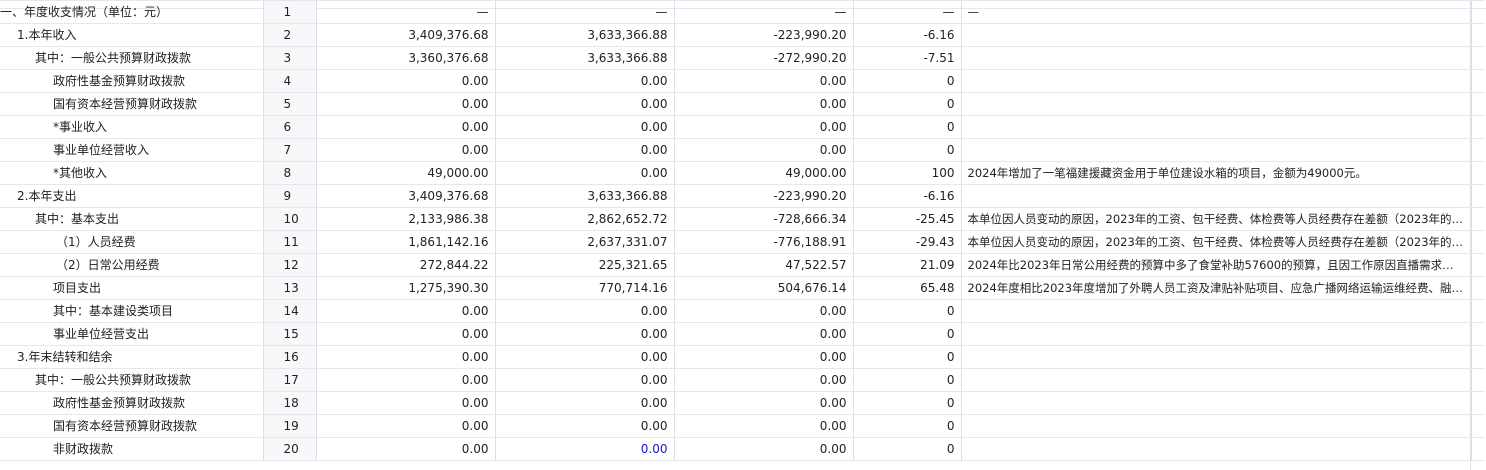 The image size is (1486, 470). Describe the element at coordinates (764, 35) in the screenshot. I see `difference-cell: -223,990.20` at that location.